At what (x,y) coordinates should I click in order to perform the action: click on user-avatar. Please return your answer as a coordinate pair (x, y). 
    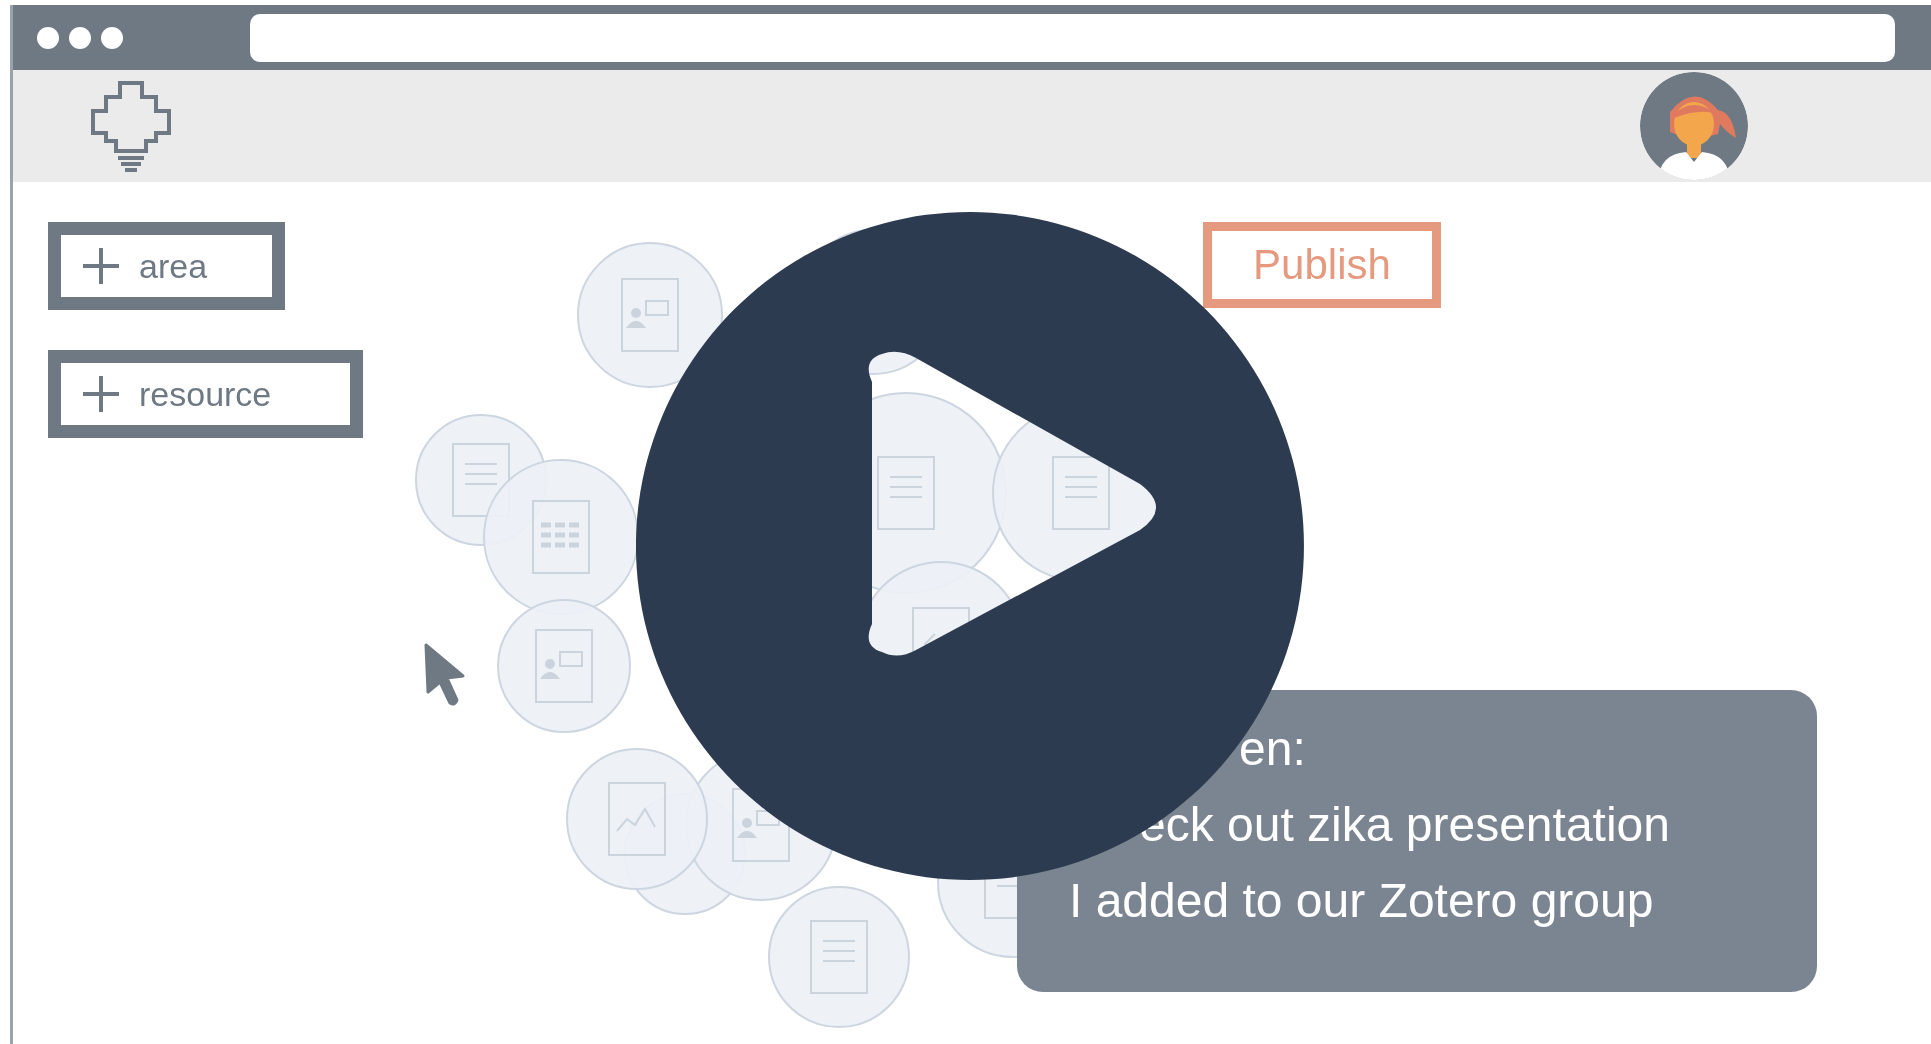
    Looking at the image, I should click on (1694, 126).